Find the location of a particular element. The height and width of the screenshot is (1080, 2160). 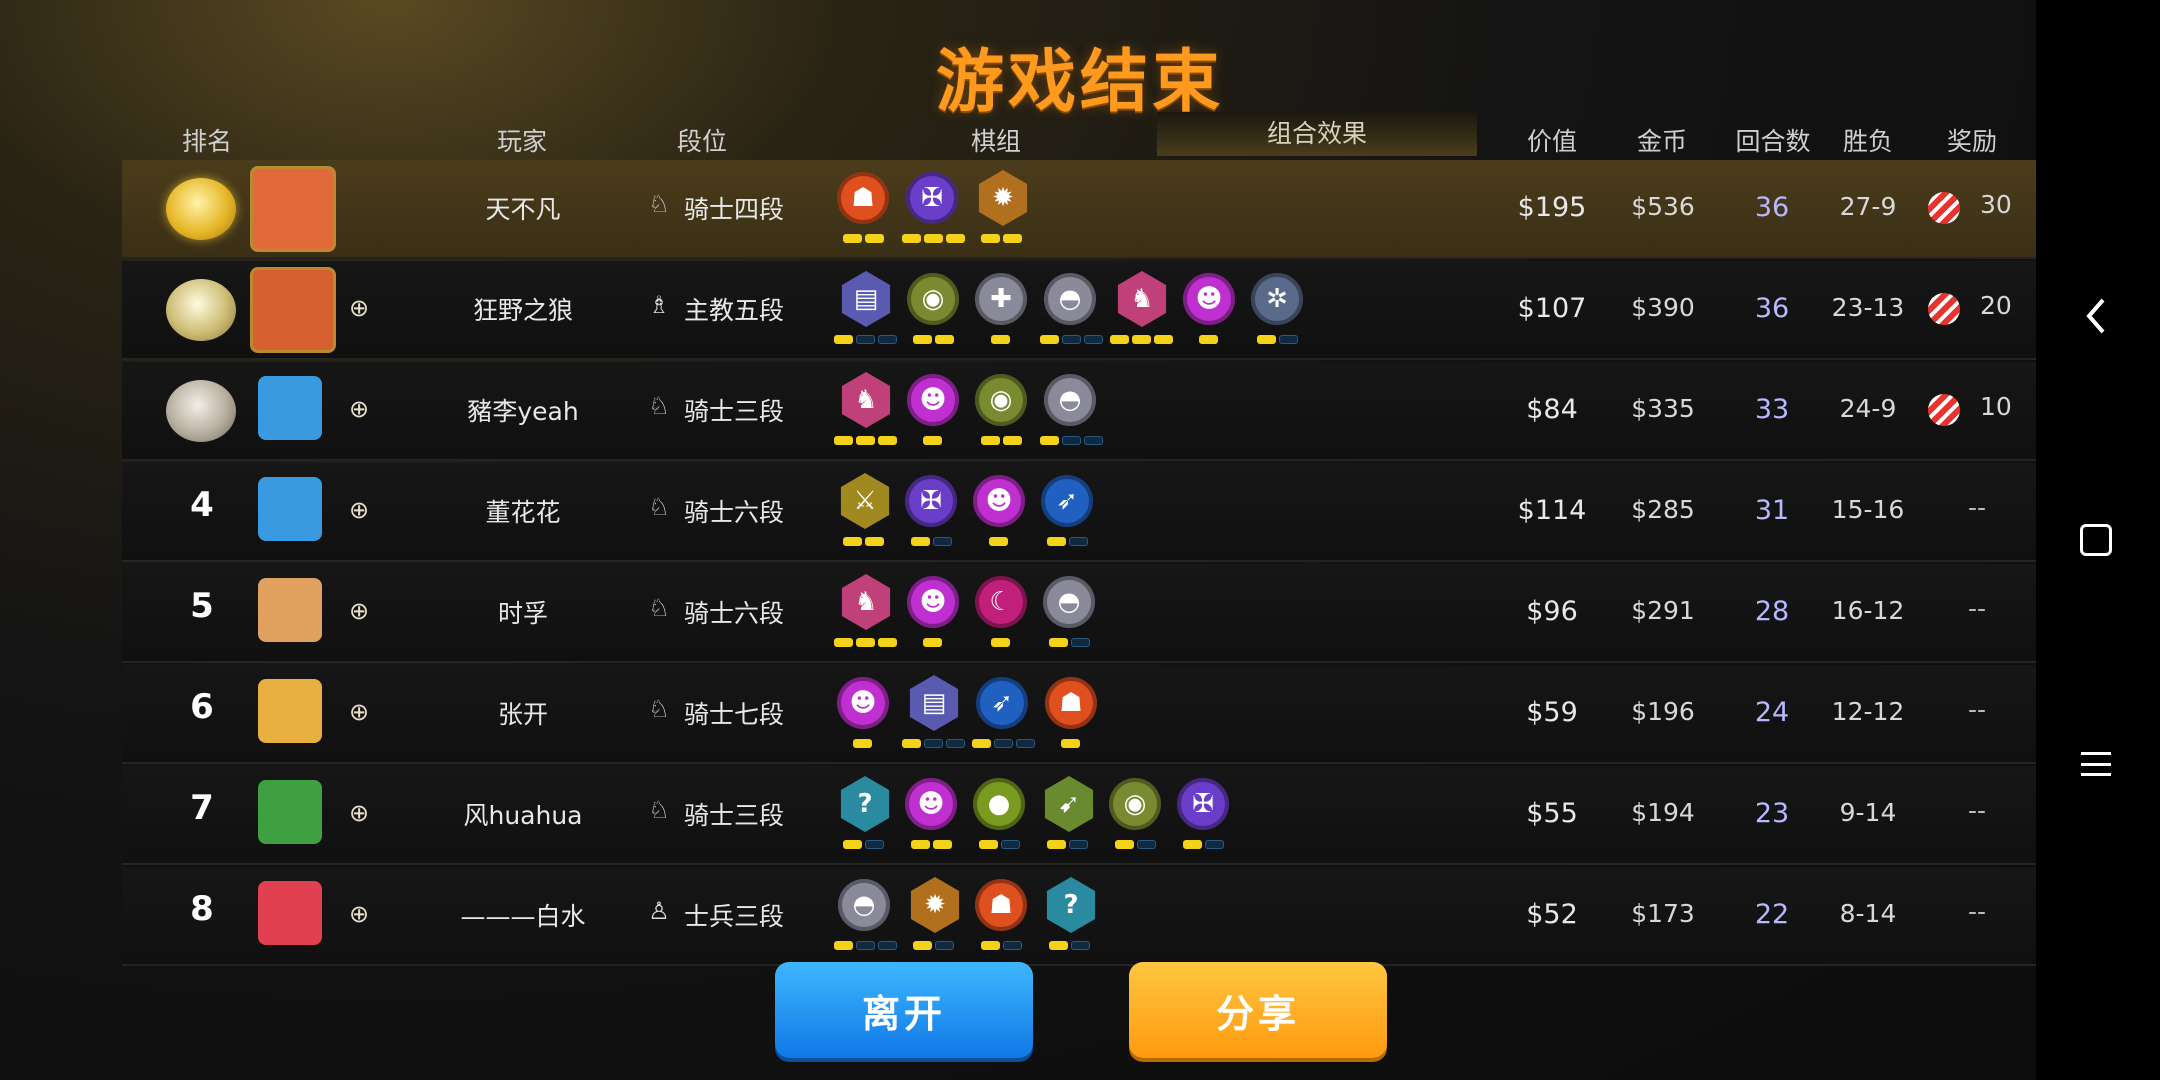

tier-knight-icon: ♘ is located at coordinates (659, 406).